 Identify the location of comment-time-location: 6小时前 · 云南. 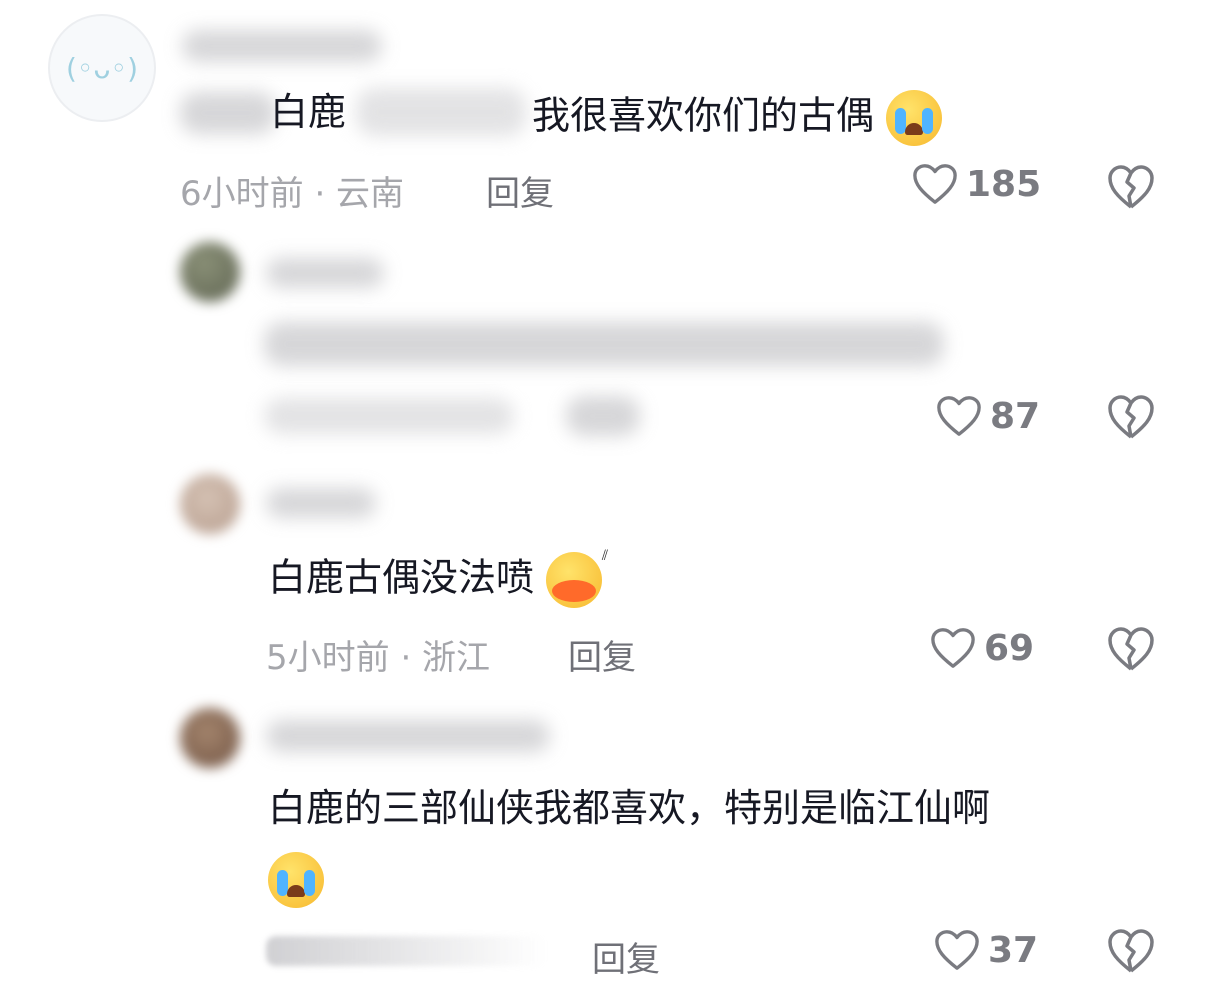
(292, 194).